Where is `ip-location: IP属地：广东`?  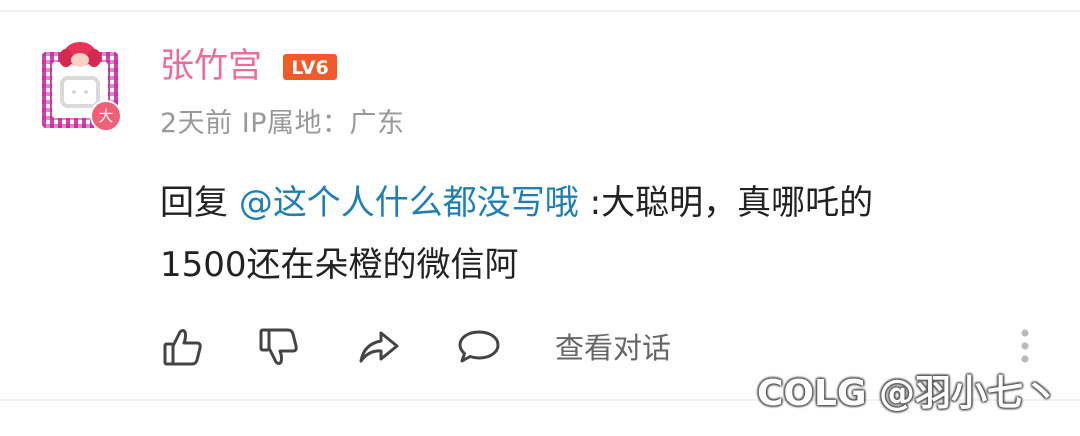
ip-location: IP属地：广东 is located at coordinates (323, 123).